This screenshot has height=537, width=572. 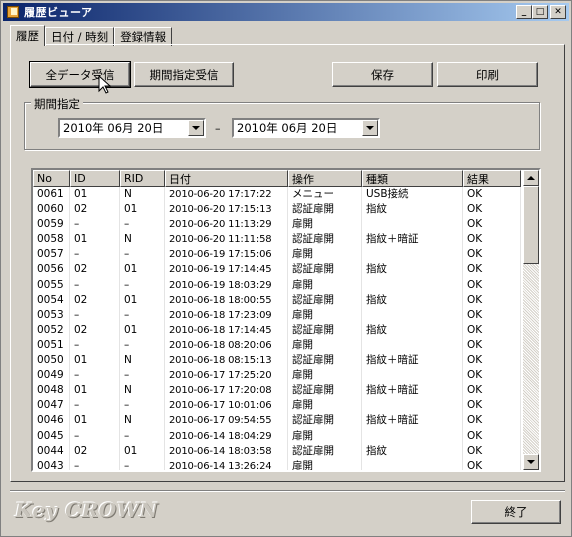 What do you see at coordinates (277, 345) in the screenshot?
I see `table-row: 0051– –2010-06-18 08:20:06 扉開 OK` at bounding box center [277, 345].